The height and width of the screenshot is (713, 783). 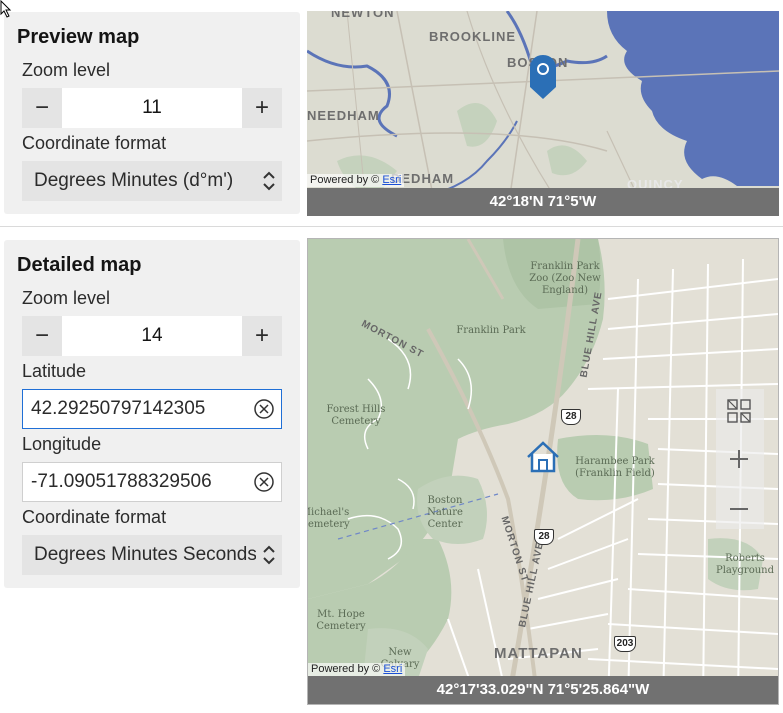 What do you see at coordinates (62, 444) in the screenshot?
I see `longitude-label: Longitude` at bounding box center [62, 444].